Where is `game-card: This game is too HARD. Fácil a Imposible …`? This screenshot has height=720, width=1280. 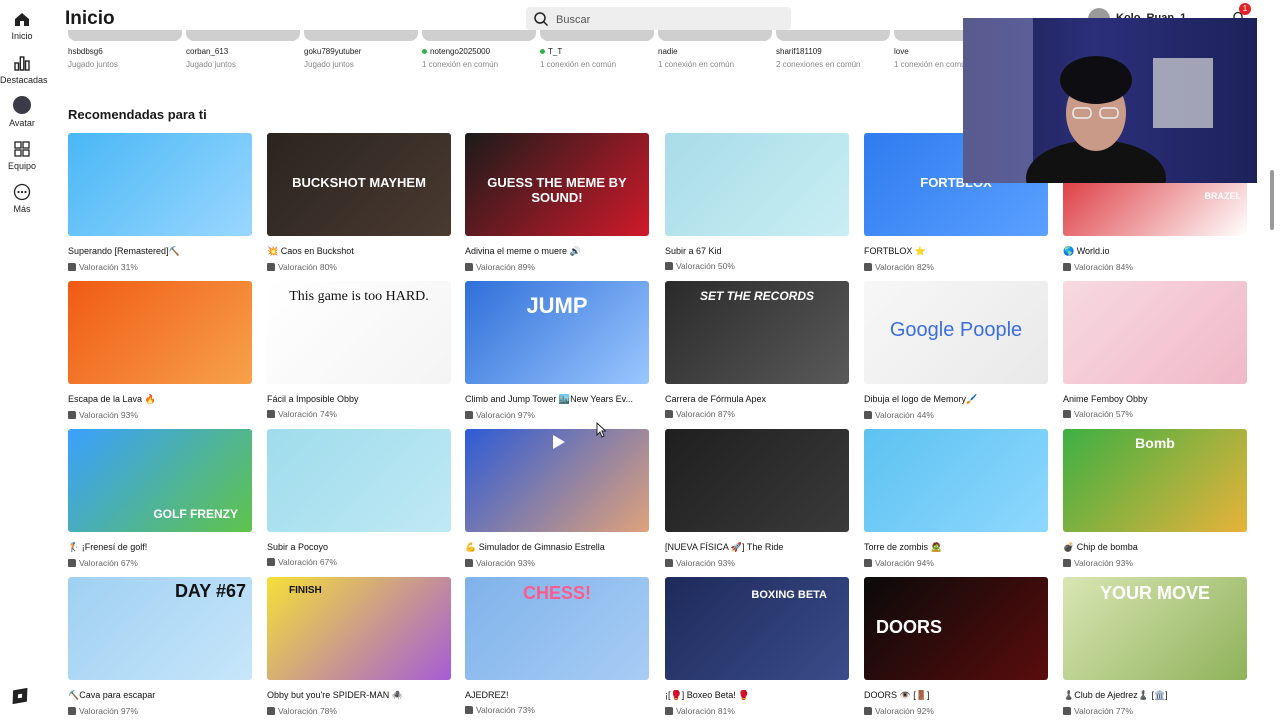
game-card: This game is too HARD. Fácil a Imposible … is located at coordinates (359, 350).